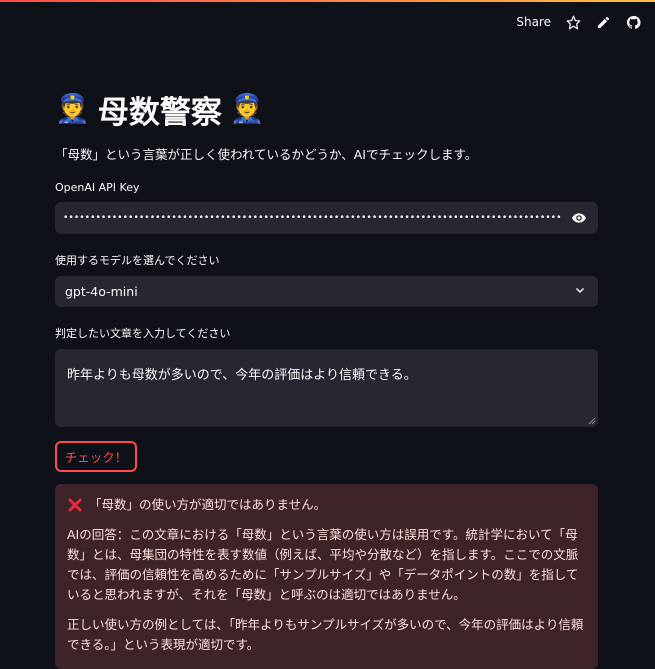 The width and height of the screenshot is (655, 669). Describe the element at coordinates (266, 154) in the screenshot. I see `page-caption: 「母数」という言葉が正しく使われているかどうか、AIでチェックします。` at that location.